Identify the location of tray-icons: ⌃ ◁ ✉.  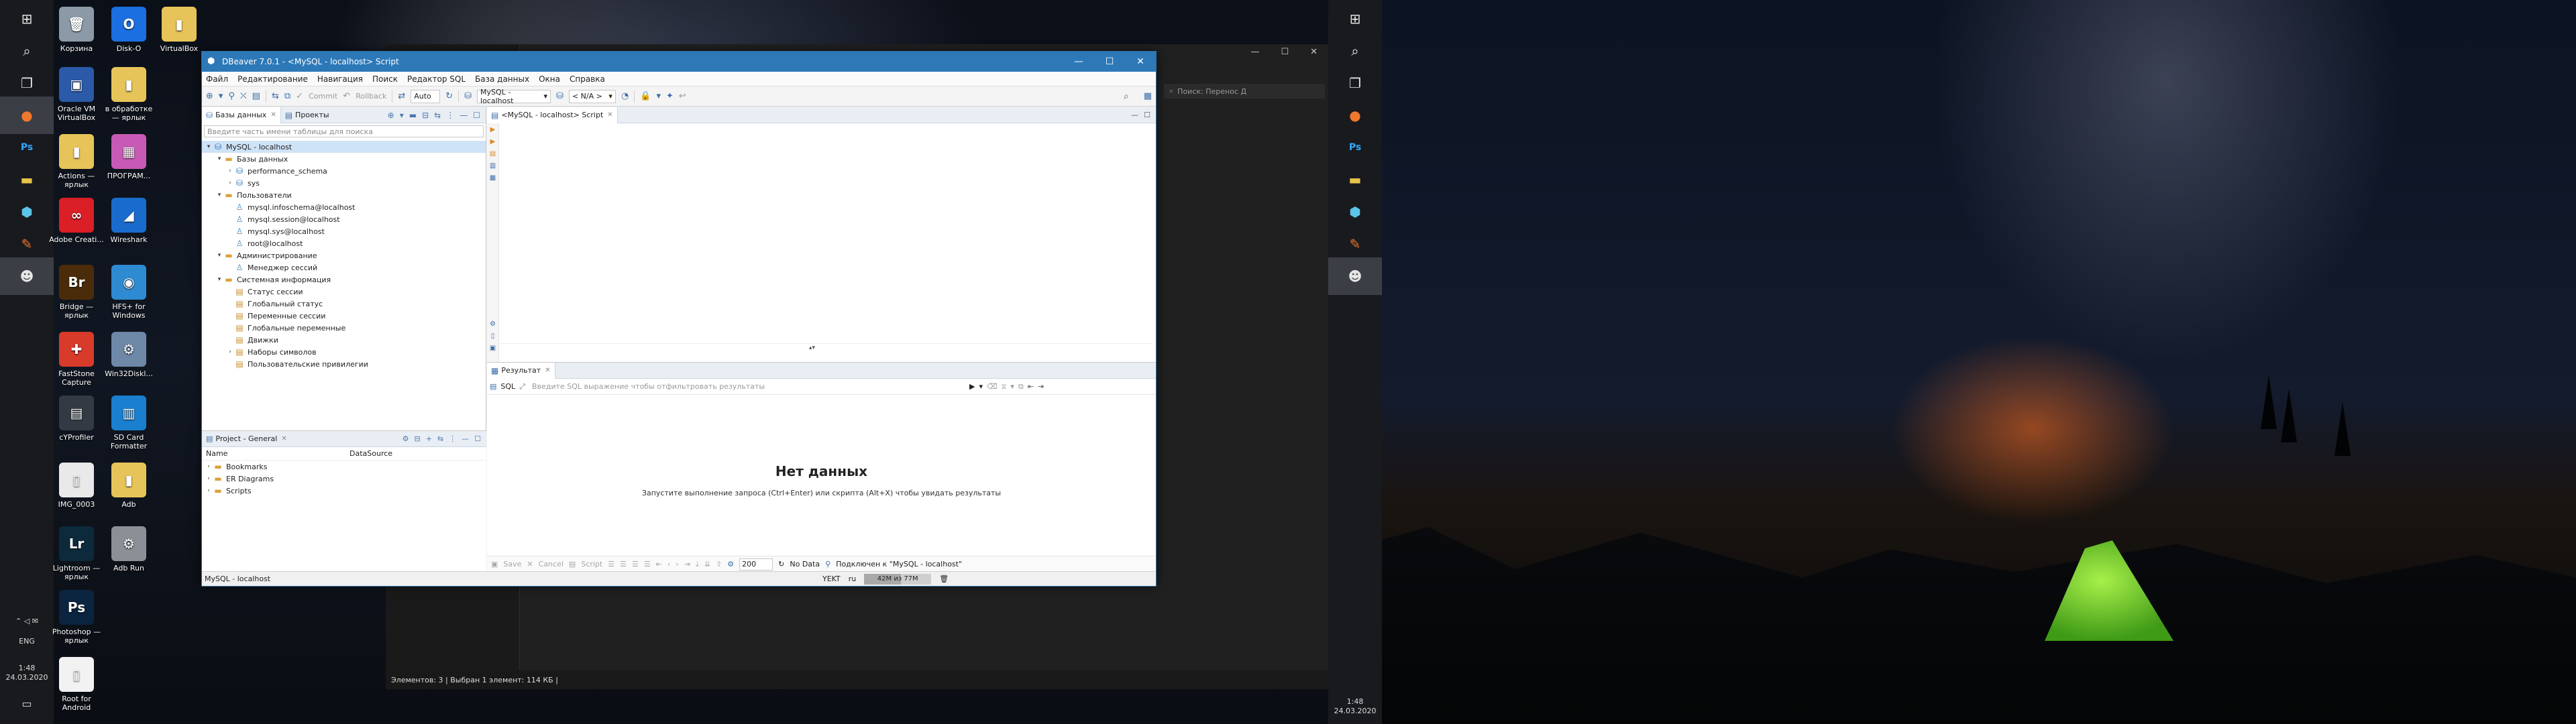
(27, 621).